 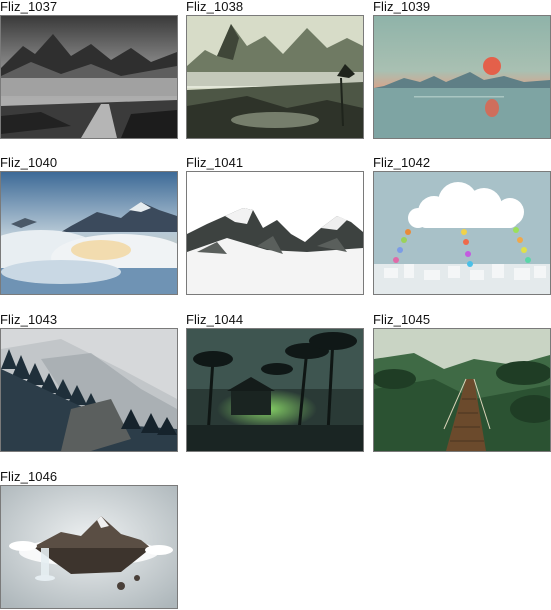 I want to click on gallery-item: Fliz_1042, so click(x=462, y=225).